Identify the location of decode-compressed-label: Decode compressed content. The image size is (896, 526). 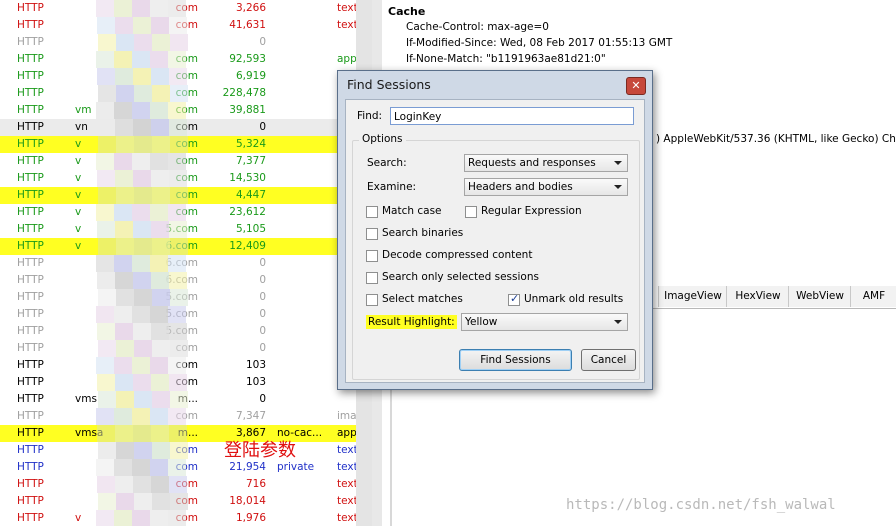
(457, 255).